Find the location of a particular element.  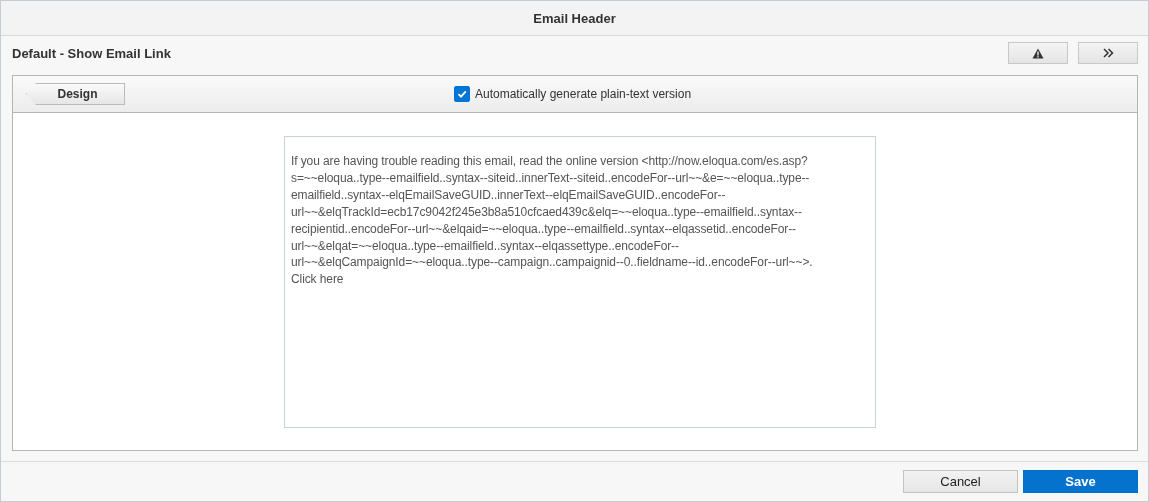

double-chevron-icon is located at coordinates (1108, 53).